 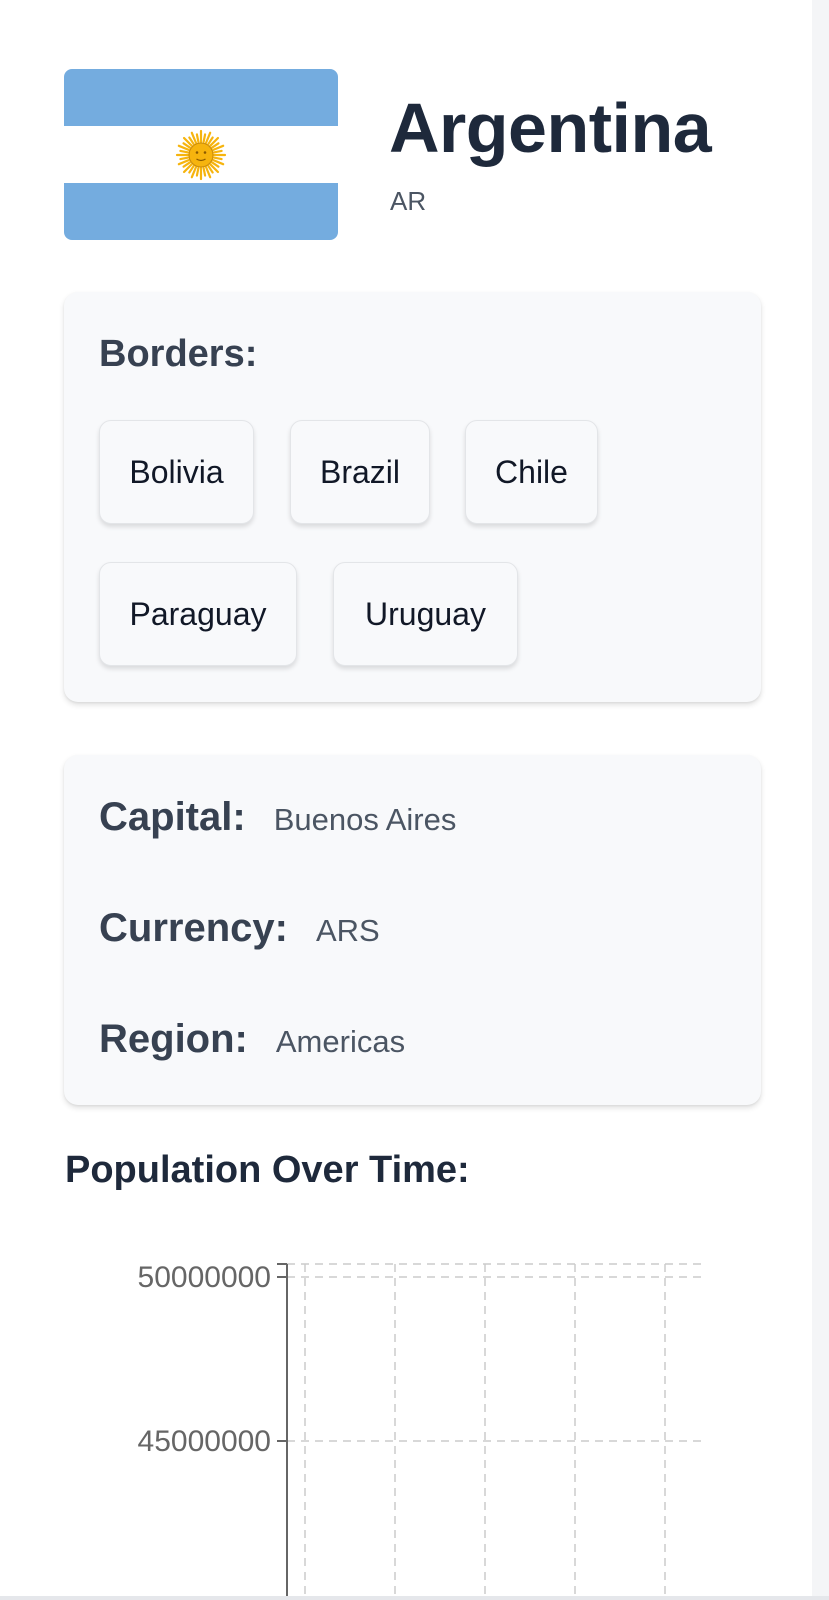 What do you see at coordinates (176, 472) in the screenshot?
I see `border-country-chip: Bolivia` at bounding box center [176, 472].